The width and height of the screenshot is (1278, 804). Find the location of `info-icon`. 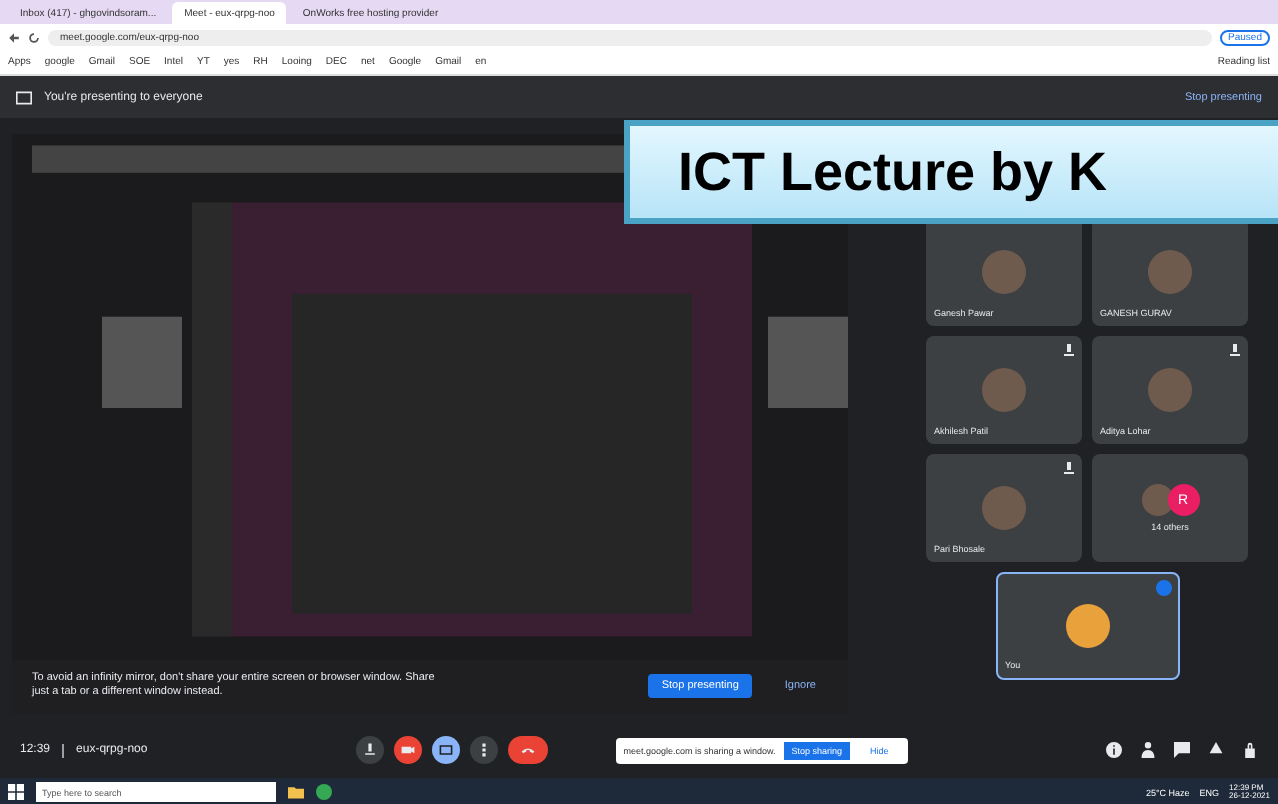

info-icon is located at coordinates (1114, 750).